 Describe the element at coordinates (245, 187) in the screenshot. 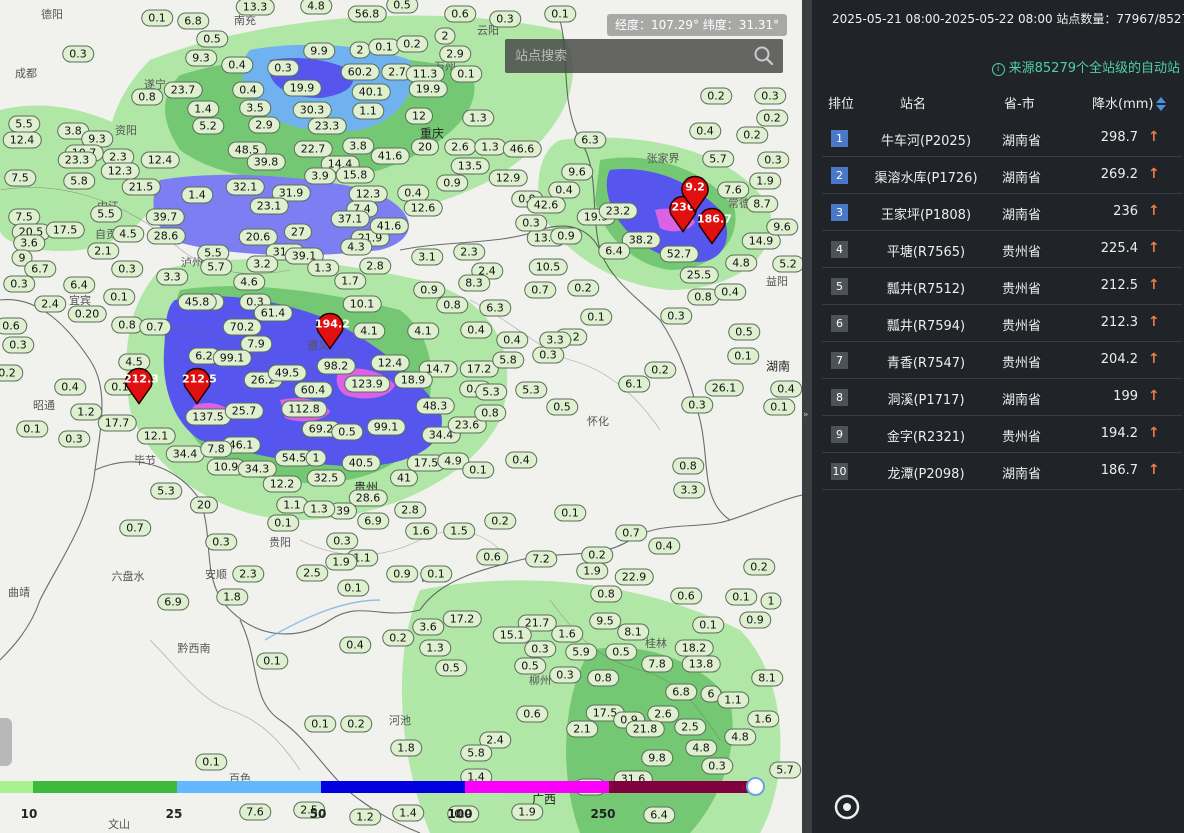

I see `station-value: 32.1` at that location.